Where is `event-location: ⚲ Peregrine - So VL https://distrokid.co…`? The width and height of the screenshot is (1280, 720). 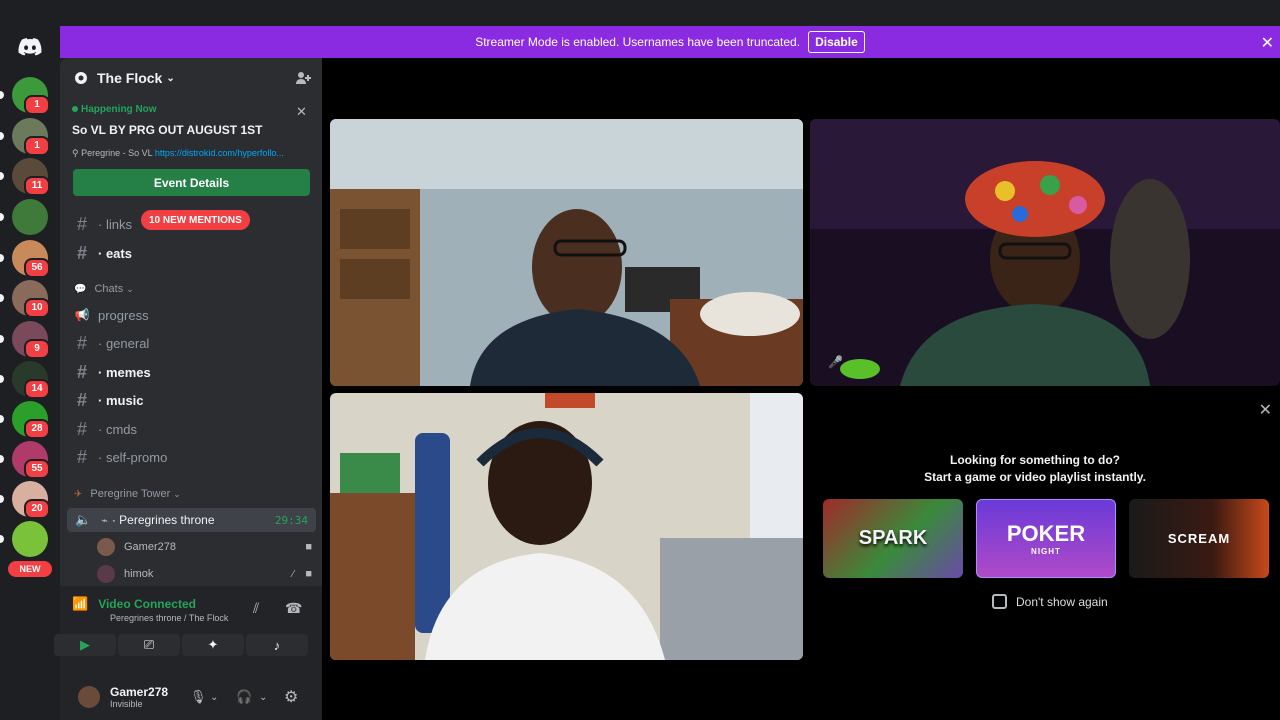 event-location: ⚲ Peregrine - So VL https://distrokid.co… is located at coordinates (178, 153).